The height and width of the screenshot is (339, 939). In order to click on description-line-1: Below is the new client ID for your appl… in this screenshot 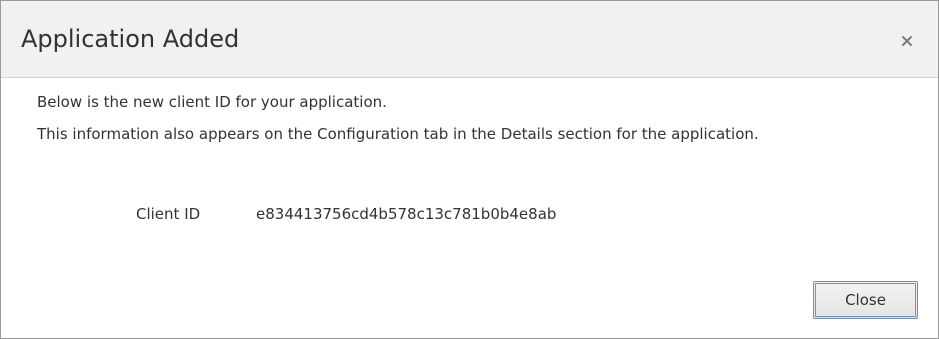, I will do `click(212, 102)`.